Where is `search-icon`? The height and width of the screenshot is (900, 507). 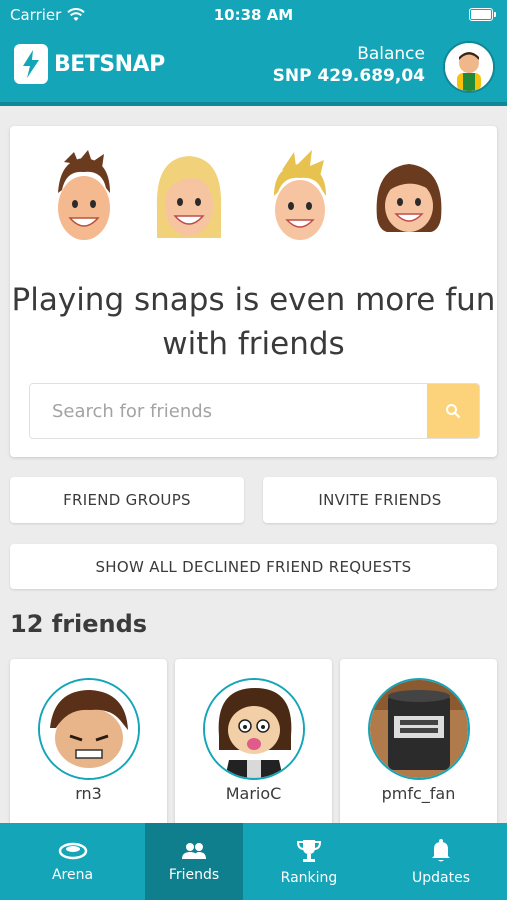 search-icon is located at coordinates (453, 411).